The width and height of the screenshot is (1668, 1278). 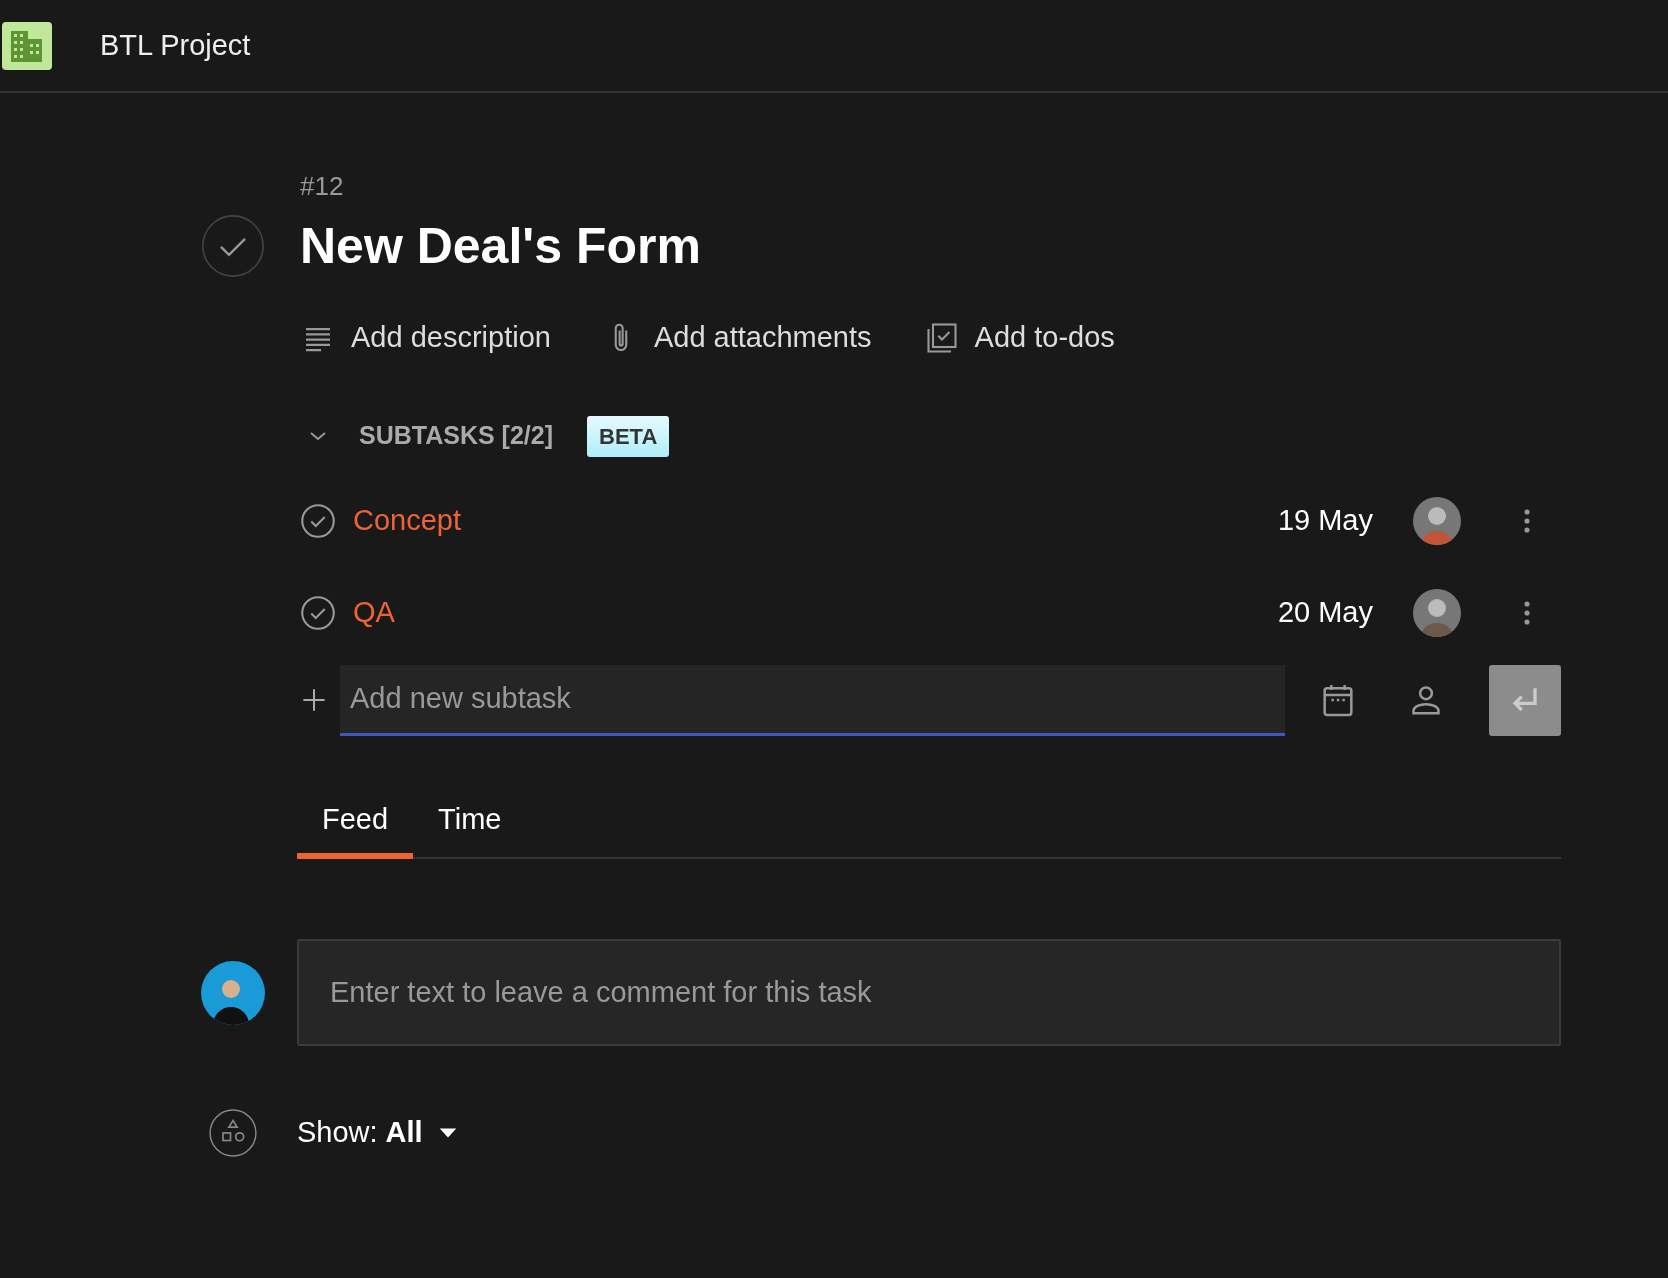 What do you see at coordinates (233, 246) in the screenshot?
I see `task-complete-check-icon` at bounding box center [233, 246].